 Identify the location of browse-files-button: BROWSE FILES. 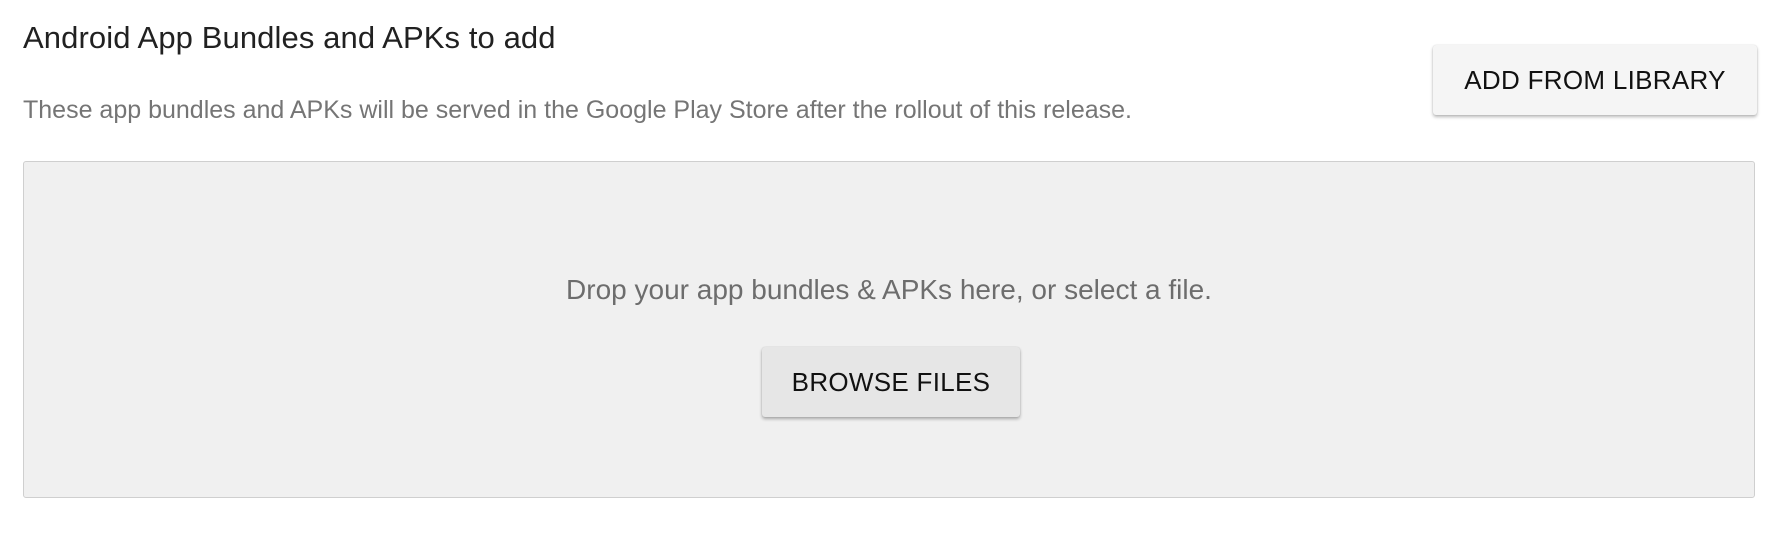
(891, 382).